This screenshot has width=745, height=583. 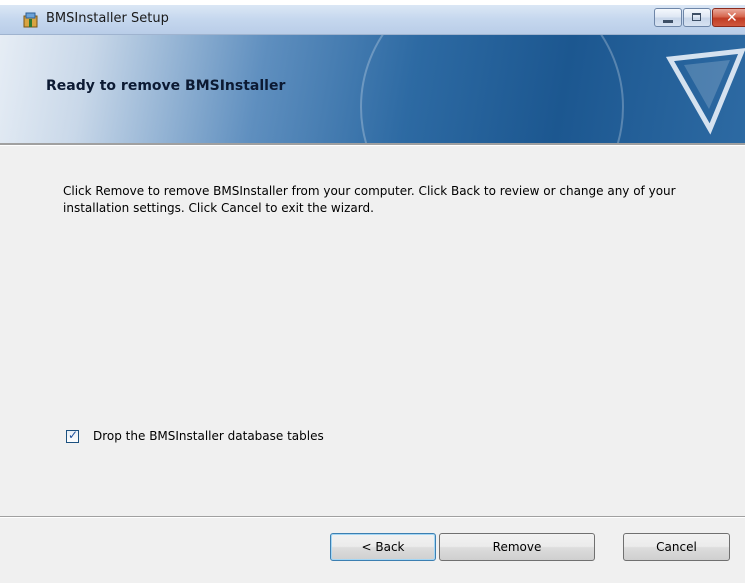 I want to click on minimize-button, so click(x=668, y=17).